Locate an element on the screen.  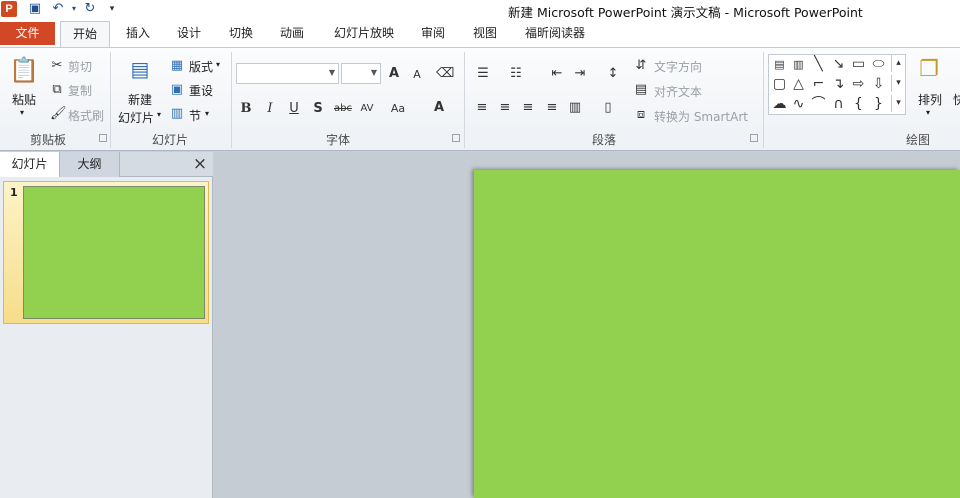
slide-thumbnail is located at coordinates (114, 252).